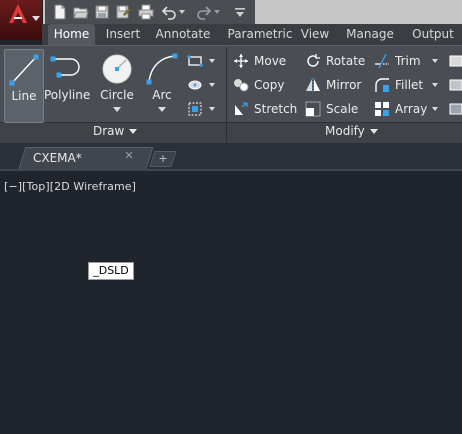 The width and height of the screenshot is (462, 434). I want to click on draw-panel-expand-icon, so click(133, 131).